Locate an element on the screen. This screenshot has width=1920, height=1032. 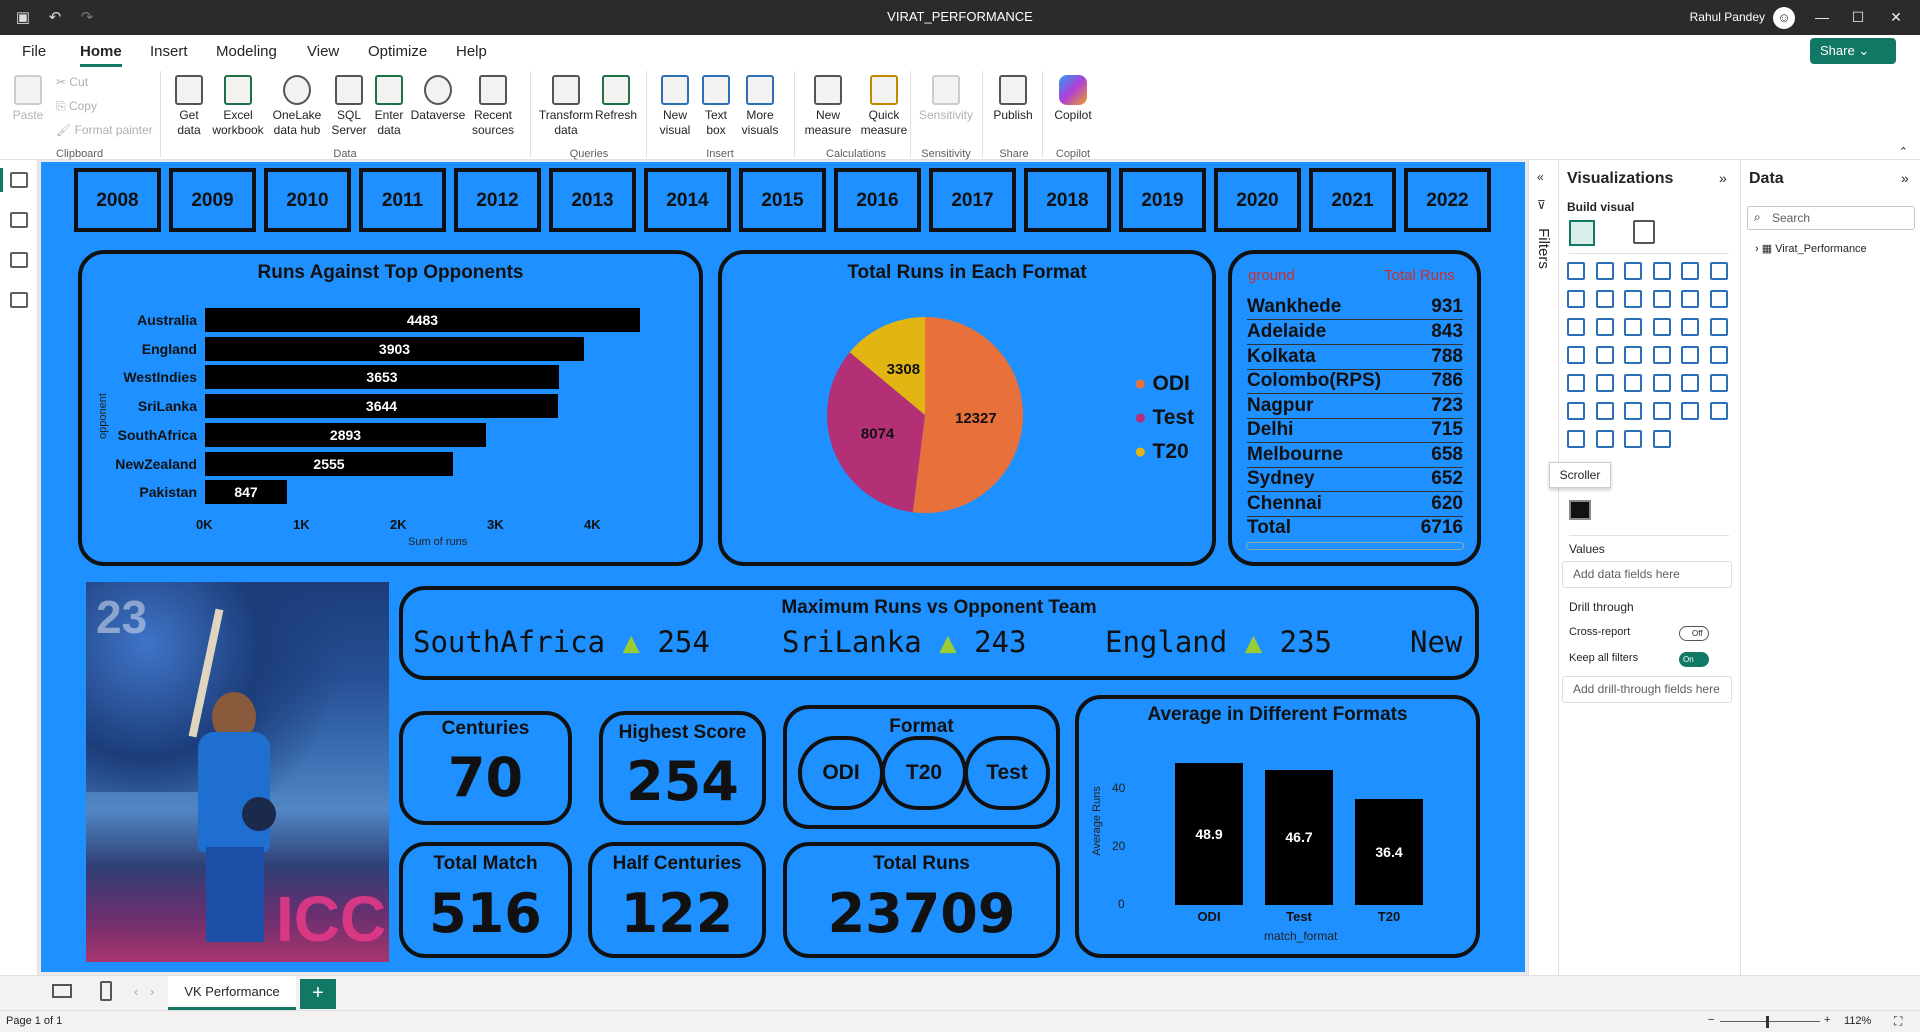
text-box-button: Text box is located at coordinates (716, 106).